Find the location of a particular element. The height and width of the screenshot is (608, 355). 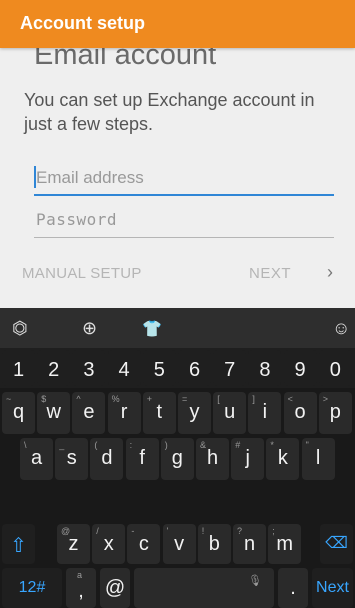

key-o-label: o is located at coordinates (300, 412).